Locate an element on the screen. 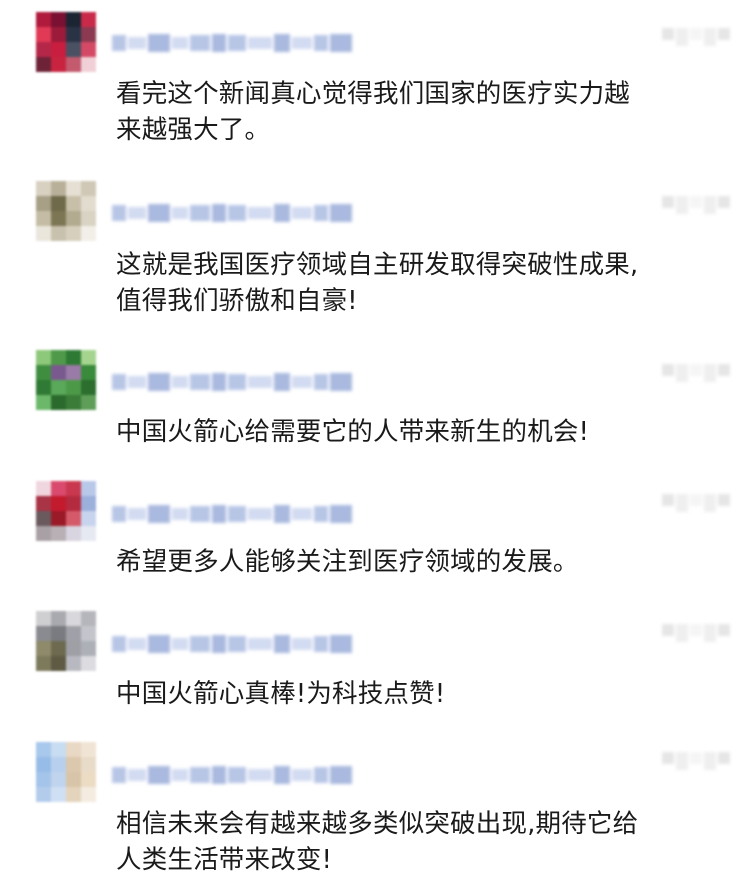 This screenshot has width=751, height=881. comment-text: 这就是我国医疗领域自主研发取得突破性成果, 值得我们骄傲和自豪! is located at coordinates (377, 283).